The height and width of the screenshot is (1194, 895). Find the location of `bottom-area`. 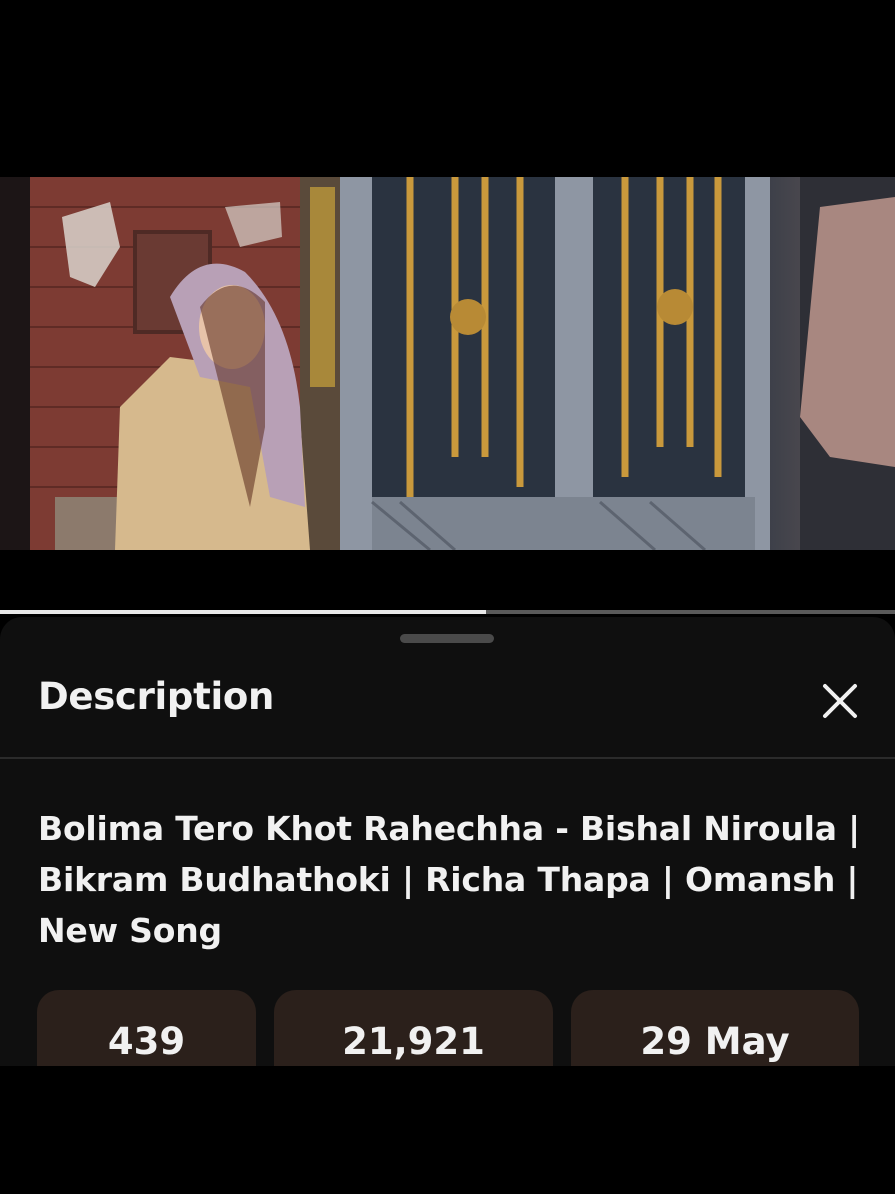

bottom-area is located at coordinates (447, 1130).